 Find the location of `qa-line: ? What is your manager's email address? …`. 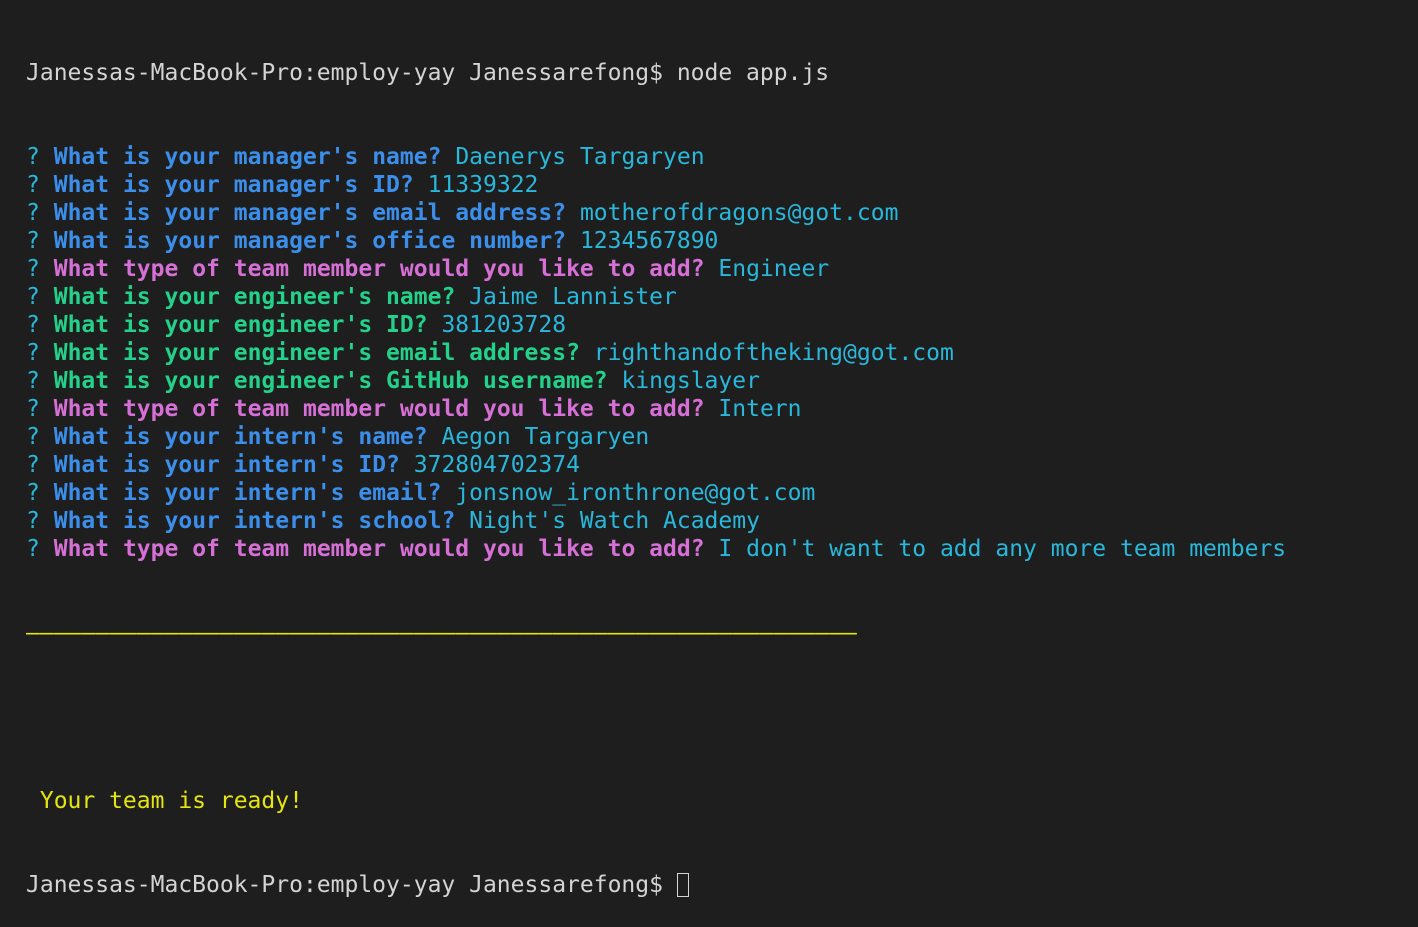

qa-line: ? What is your manager's email address? … is located at coordinates (656, 213).